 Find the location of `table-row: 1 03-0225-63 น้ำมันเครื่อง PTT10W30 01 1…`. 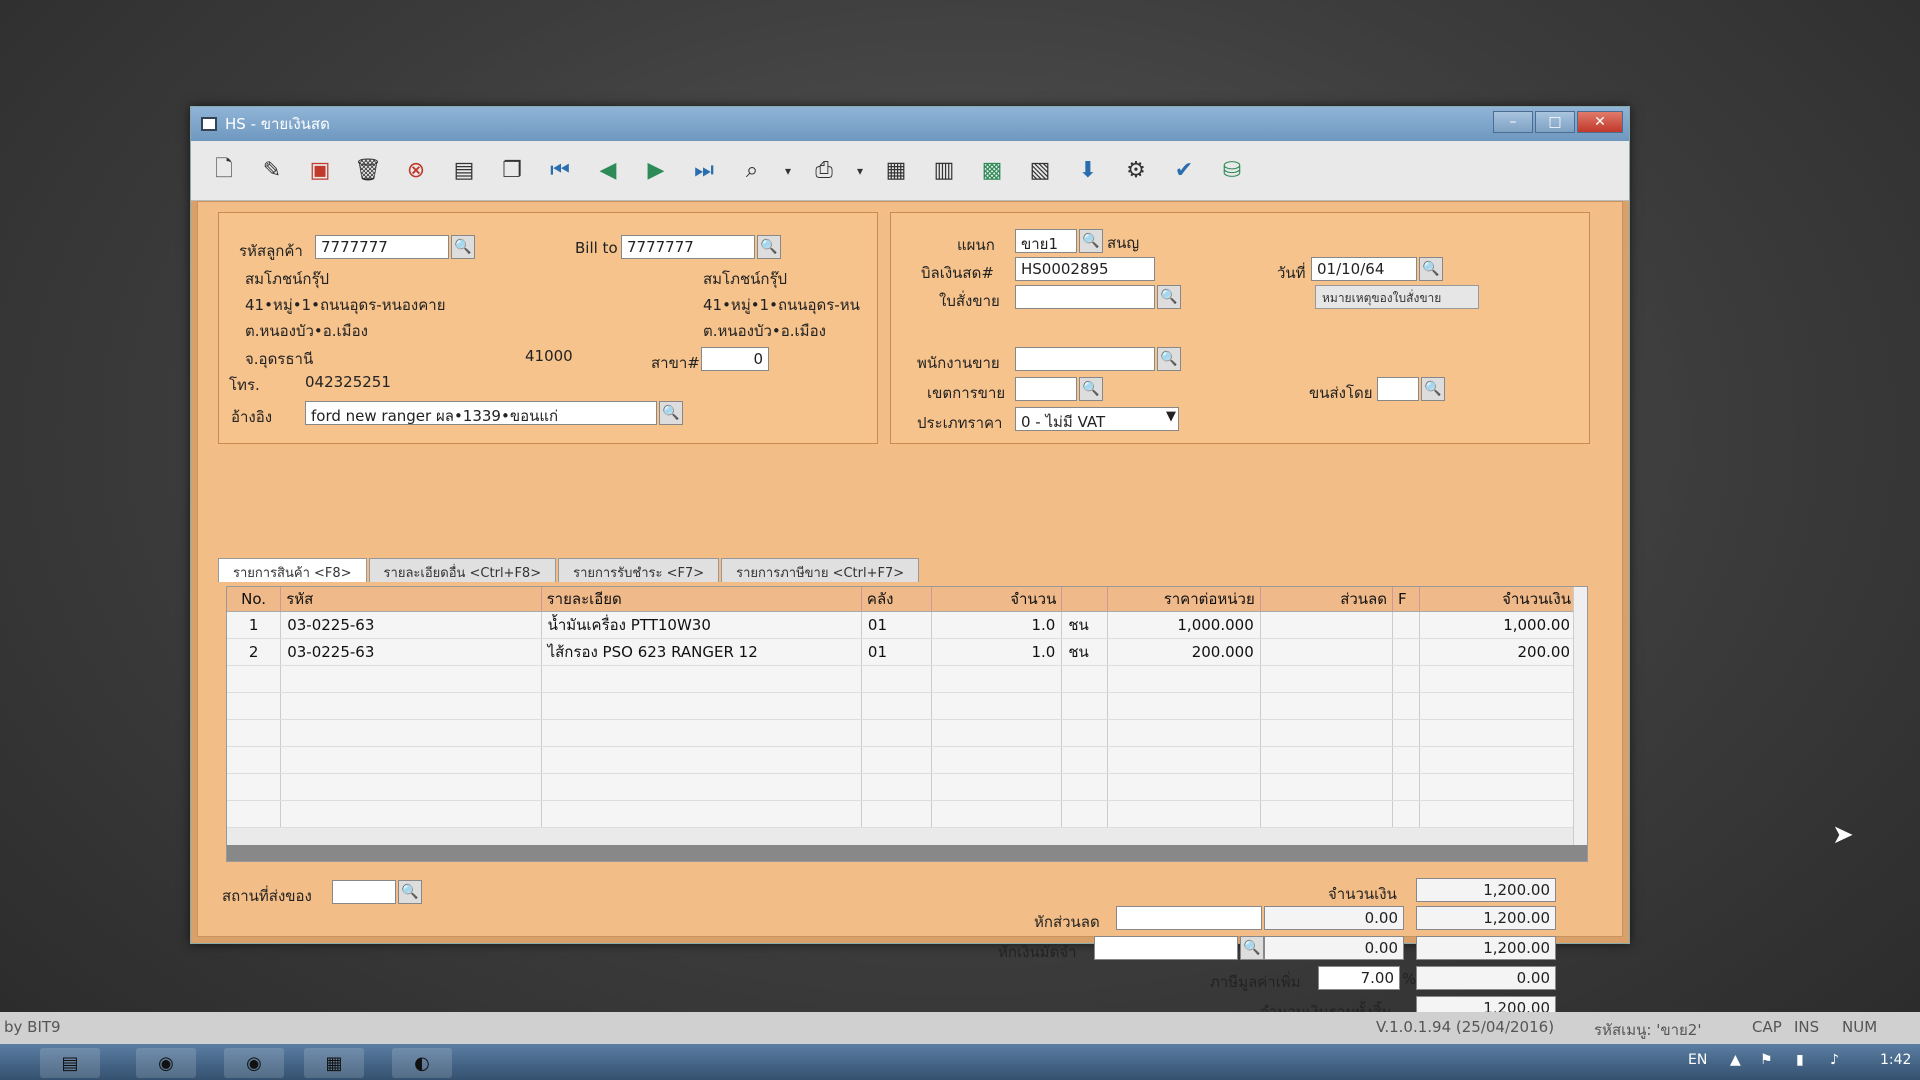

table-row: 1 03-0225-63 น้ำมันเครื่อง PTT10W30 01 1… is located at coordinates (902, 625).